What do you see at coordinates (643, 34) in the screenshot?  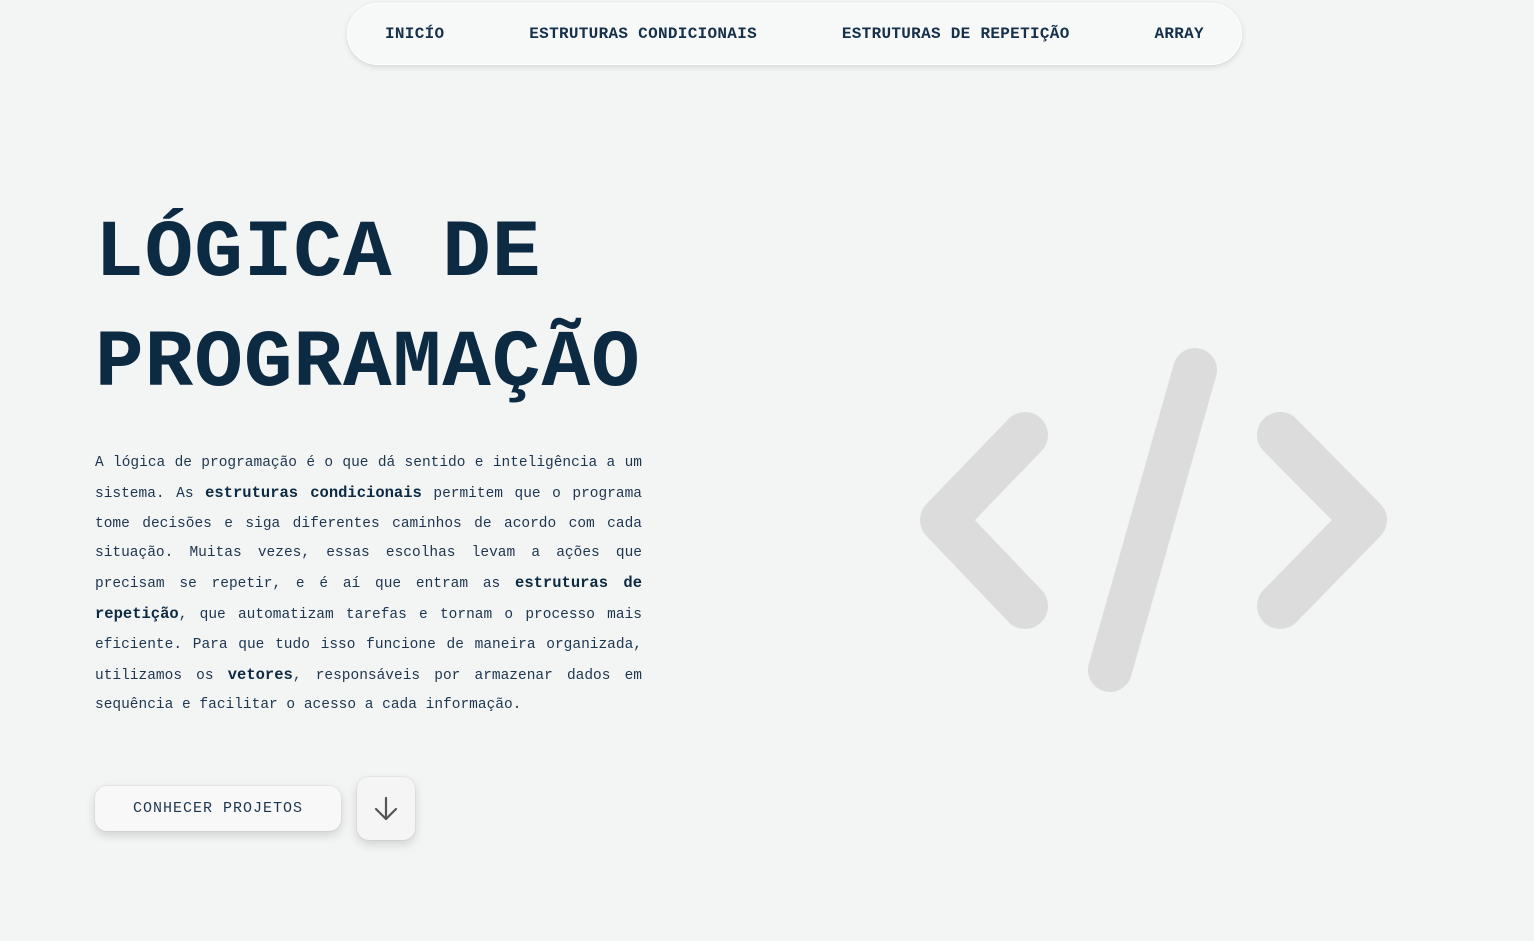 I see `nav-item-estruturas-condicionais: ESTRUTURAS CONDICIONAIS` at bounding box center [643, 34].